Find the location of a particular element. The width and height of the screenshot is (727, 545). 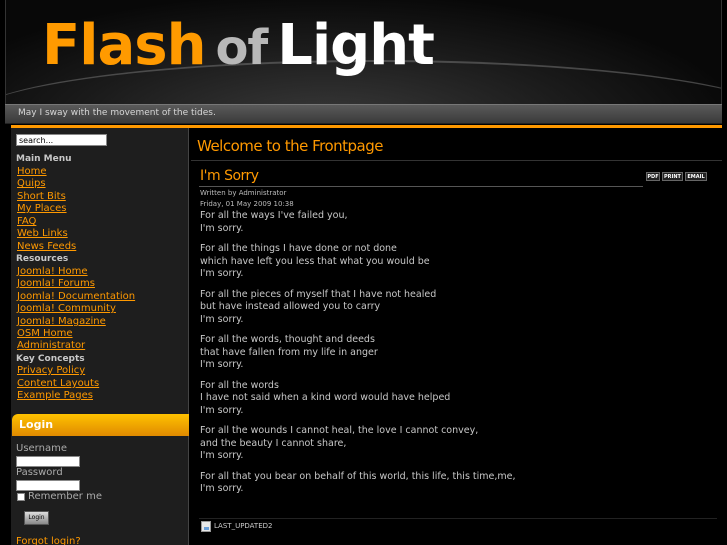

menu-link-home: Home is located at coordinates (32, 171).